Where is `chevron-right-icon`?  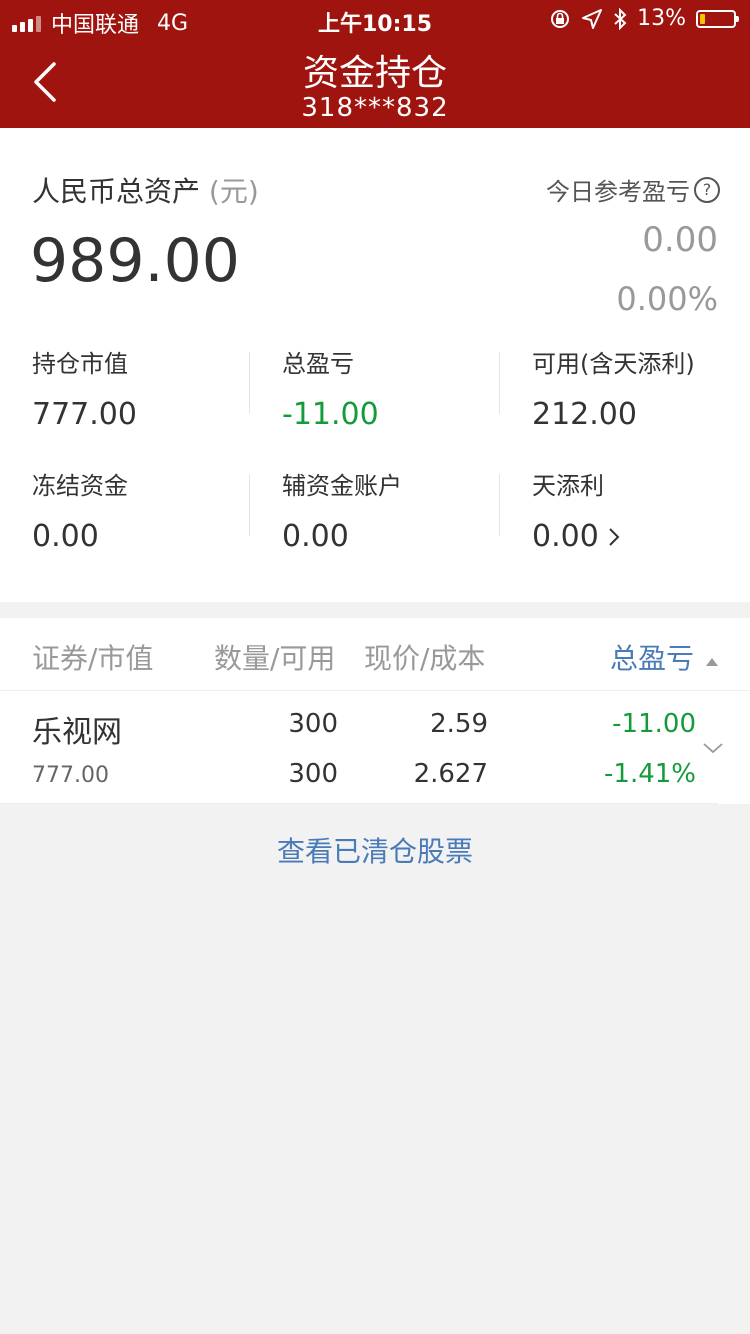 chevron-right-icon is located at coordinates (614, 537).